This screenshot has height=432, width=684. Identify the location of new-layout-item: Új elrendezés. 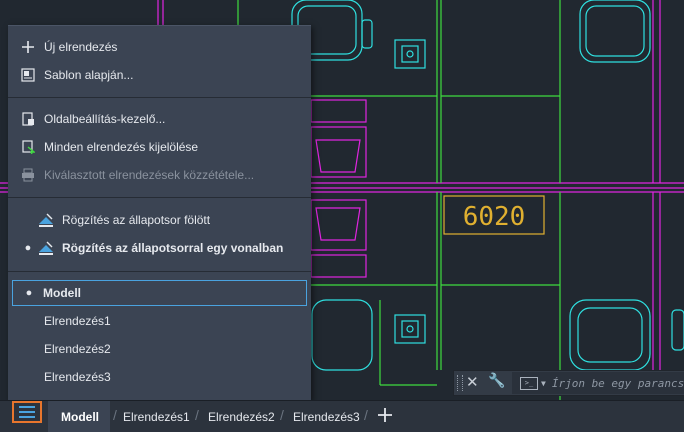
(159, 47).